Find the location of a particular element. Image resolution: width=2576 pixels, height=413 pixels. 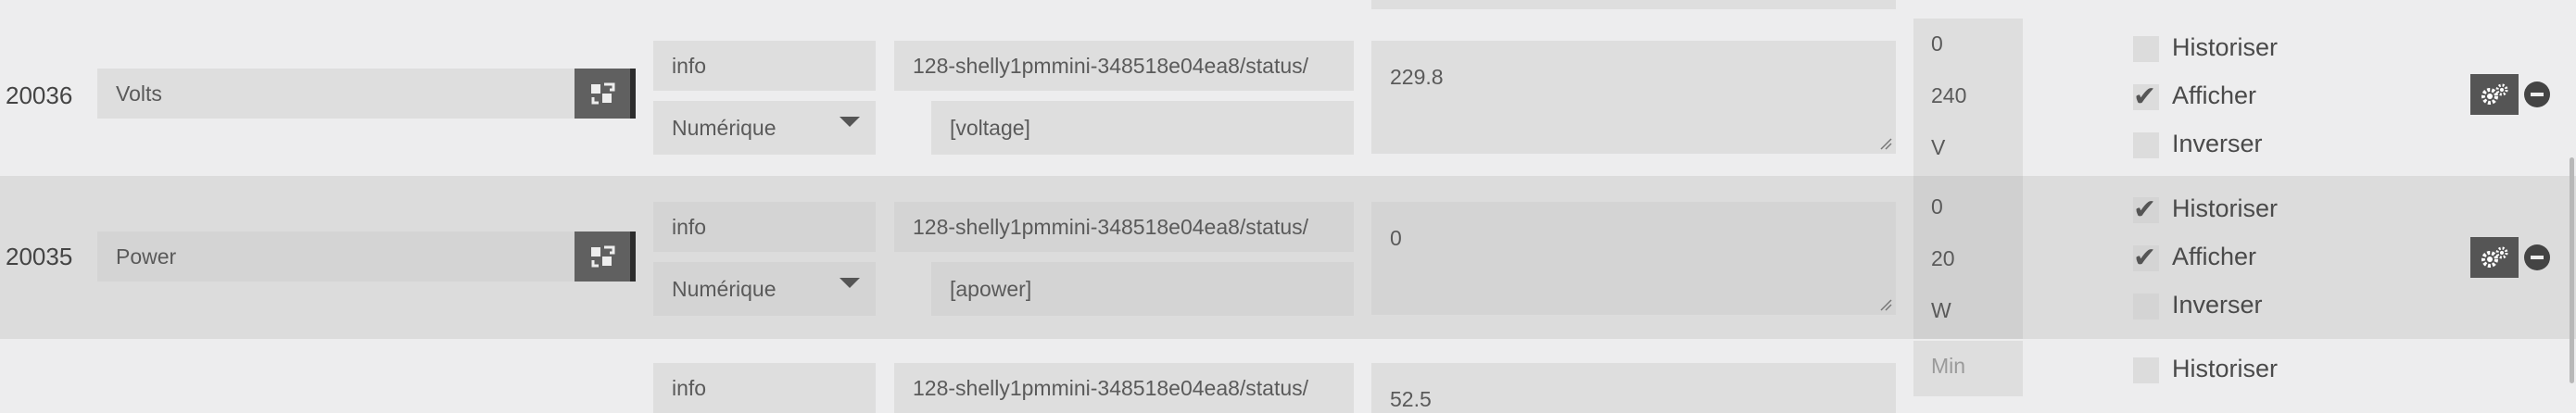

value-textarea: 0 is located at coordinates (1633, 258).